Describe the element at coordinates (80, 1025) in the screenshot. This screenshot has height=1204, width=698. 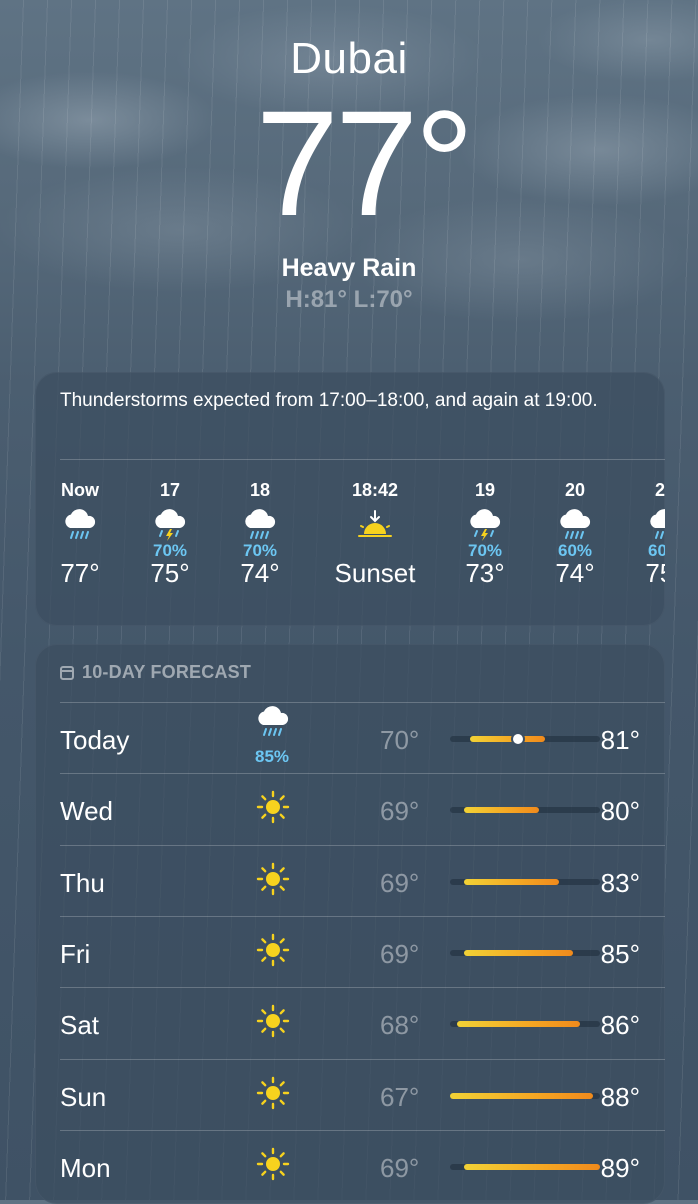
I see `day-label: Sat` at that location.